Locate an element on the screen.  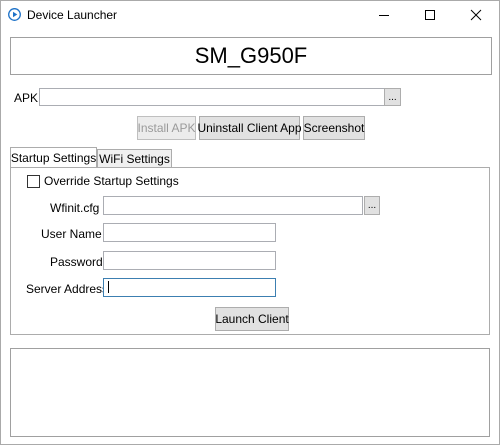
maximize-button is located at coordinates (430, 15).